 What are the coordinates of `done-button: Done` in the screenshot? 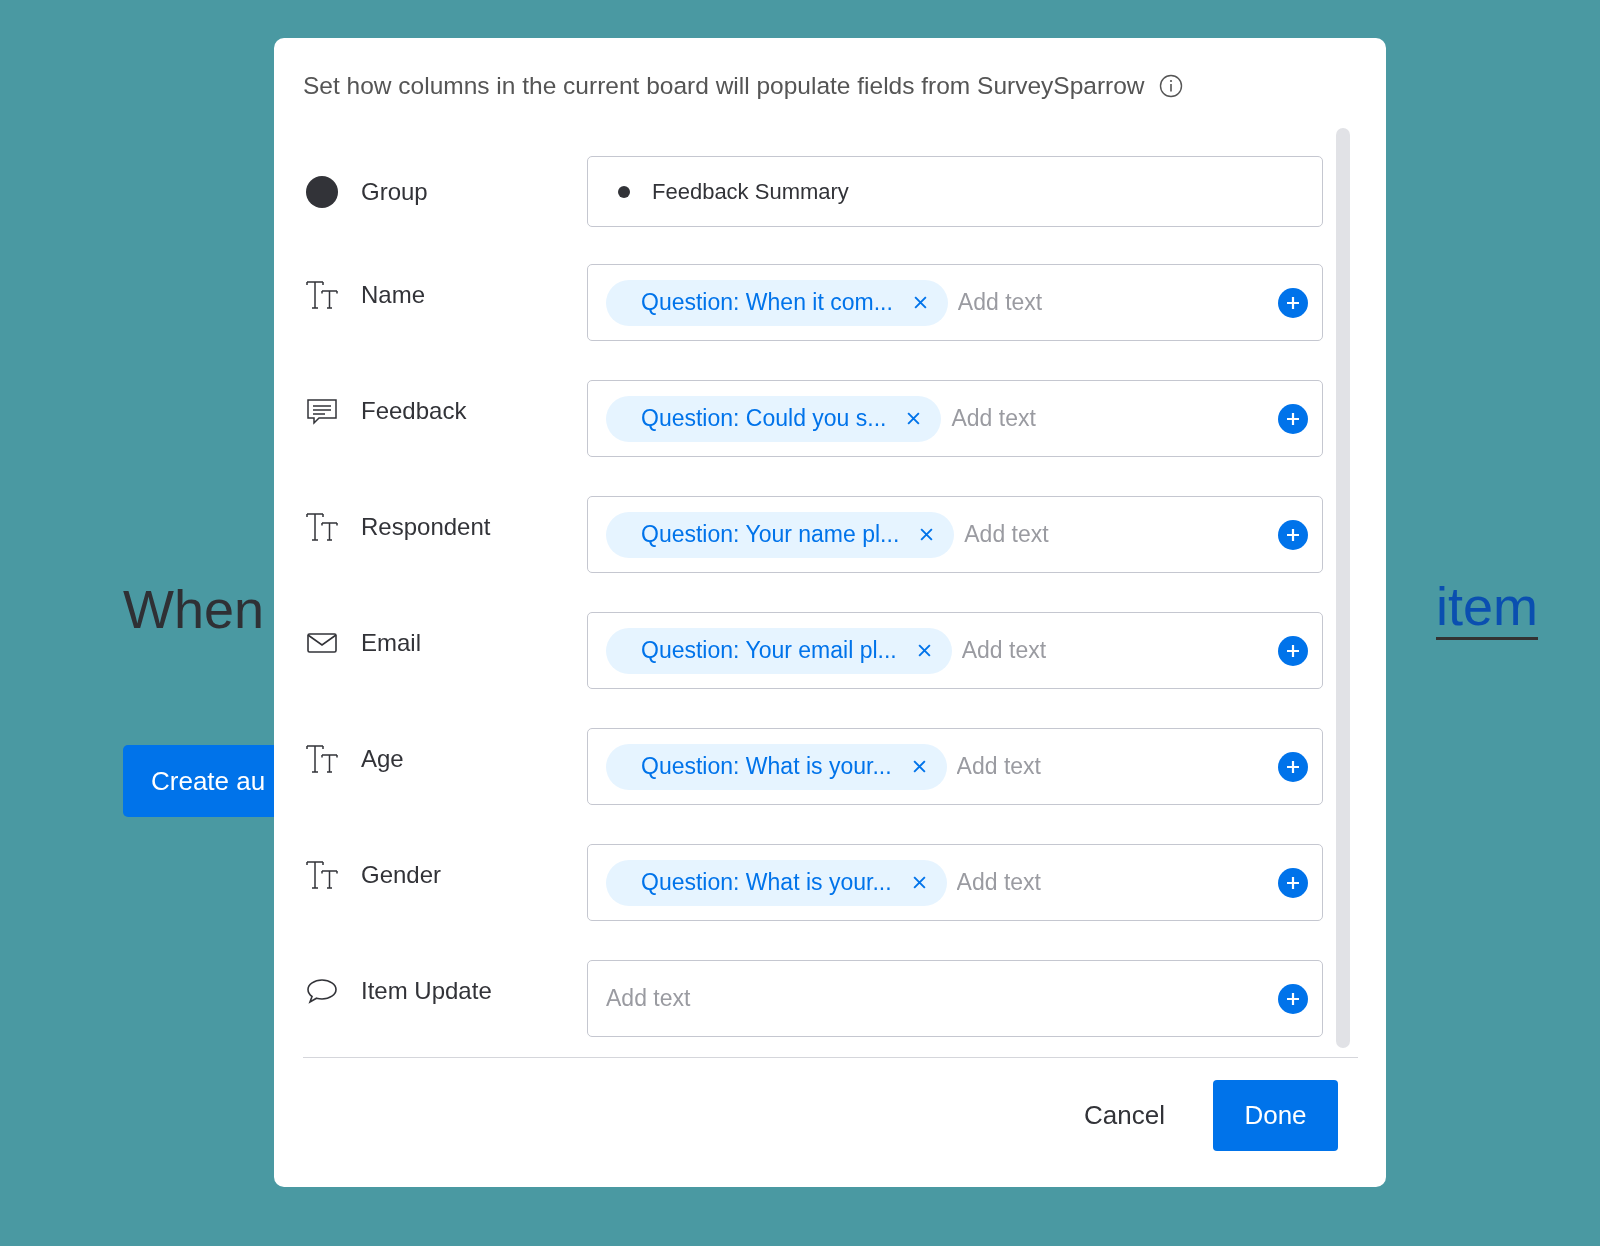 It's located at (1275, 1115).